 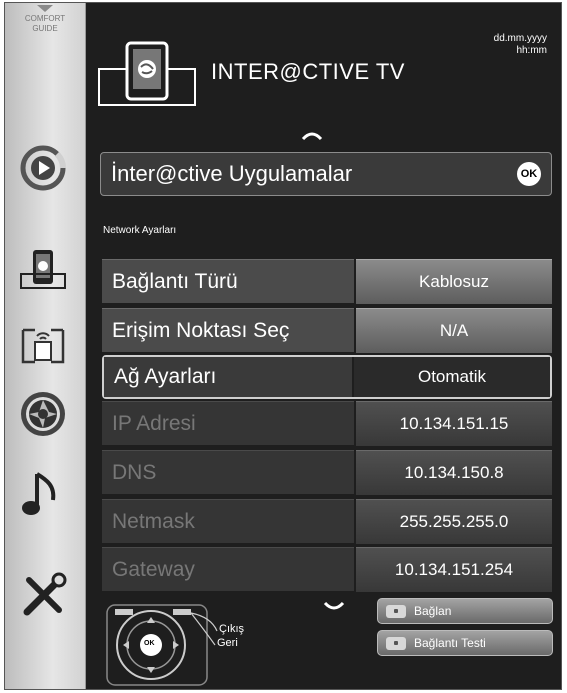 I want to click on gateway-row: Gateway 10.134.151.254, so click(x=327, y=569).